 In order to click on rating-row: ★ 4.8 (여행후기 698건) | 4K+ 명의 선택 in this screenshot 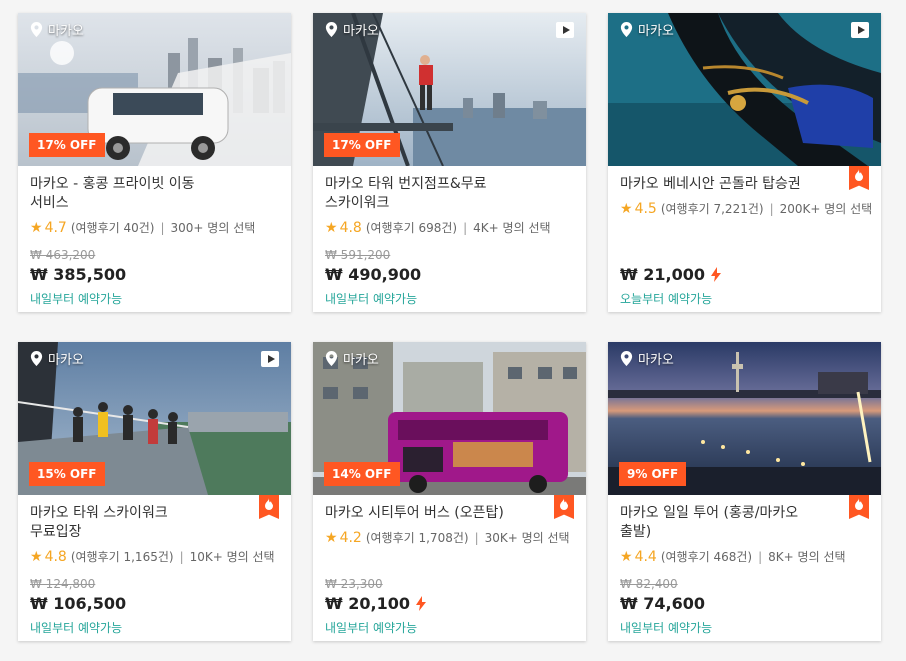, I will do `click(438, 227)`.